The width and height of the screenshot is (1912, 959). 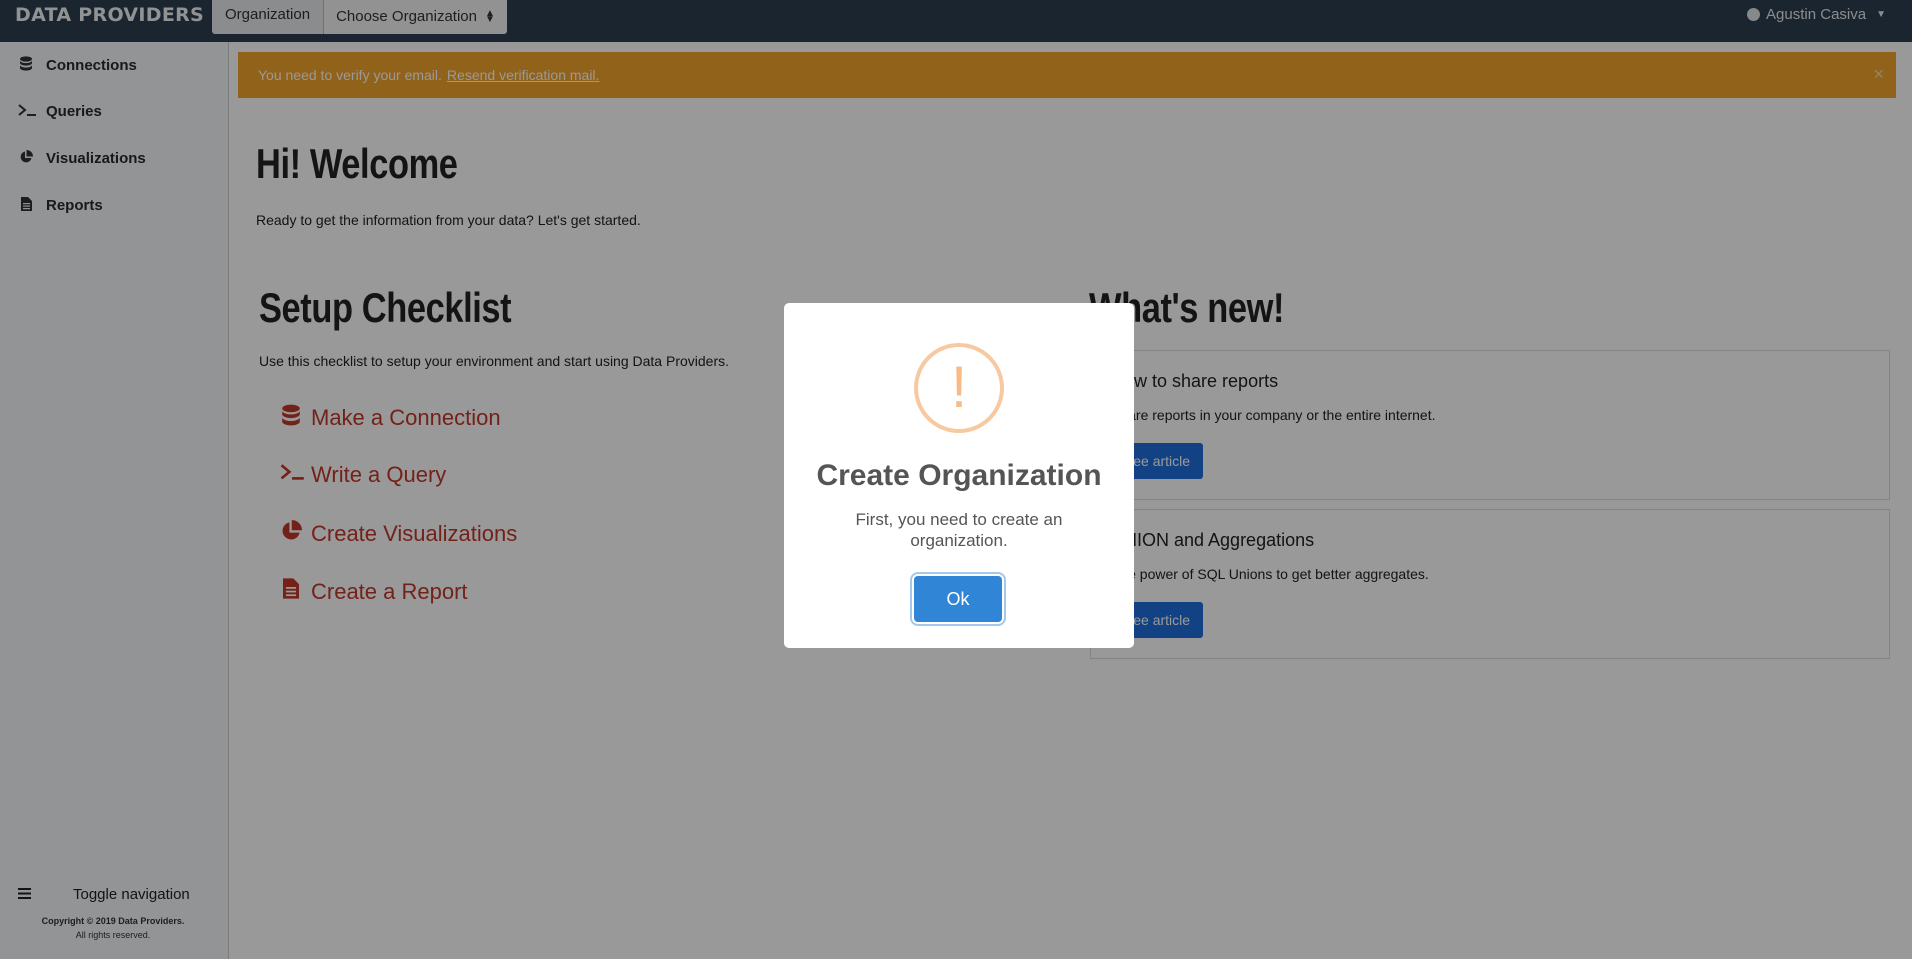 I want to click on warning-icon: !, so click(x=959, y=388).